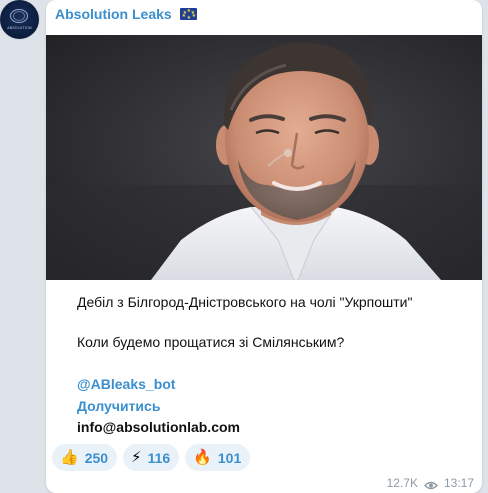  I want to click on reaction-fire: 🔥 101, so click(218, 457).